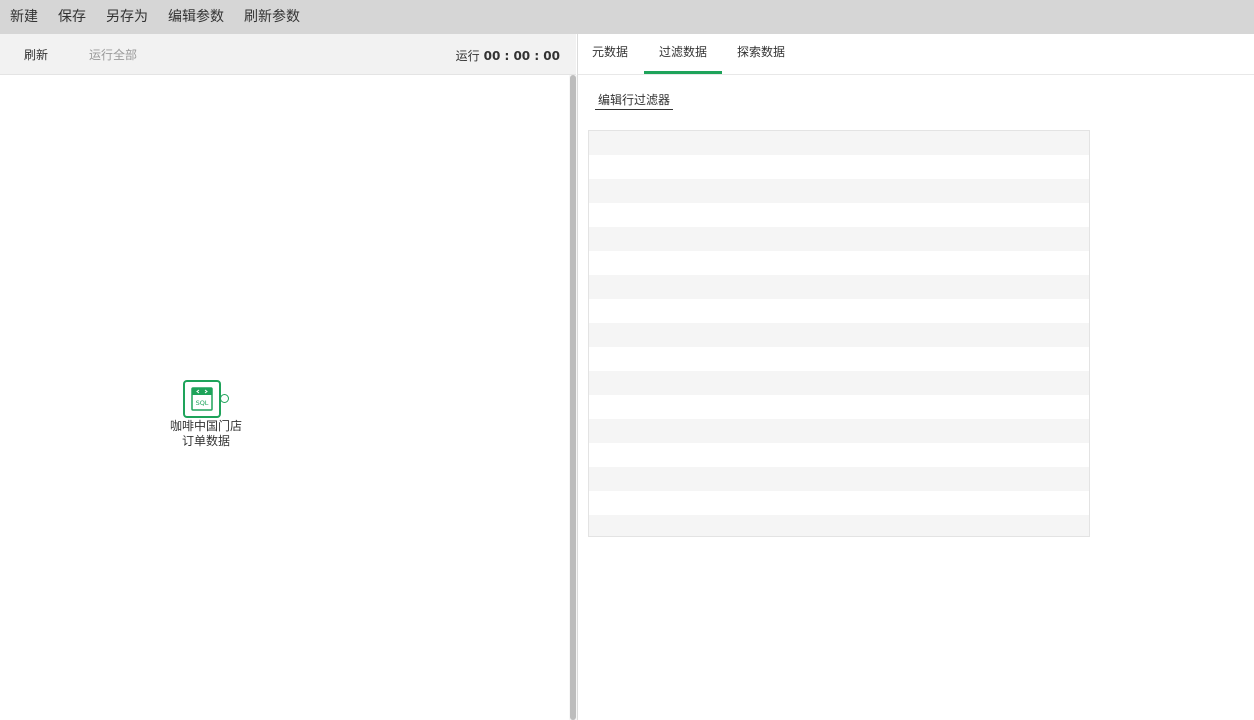  I want to click on node-output-port, so click(224, 398).